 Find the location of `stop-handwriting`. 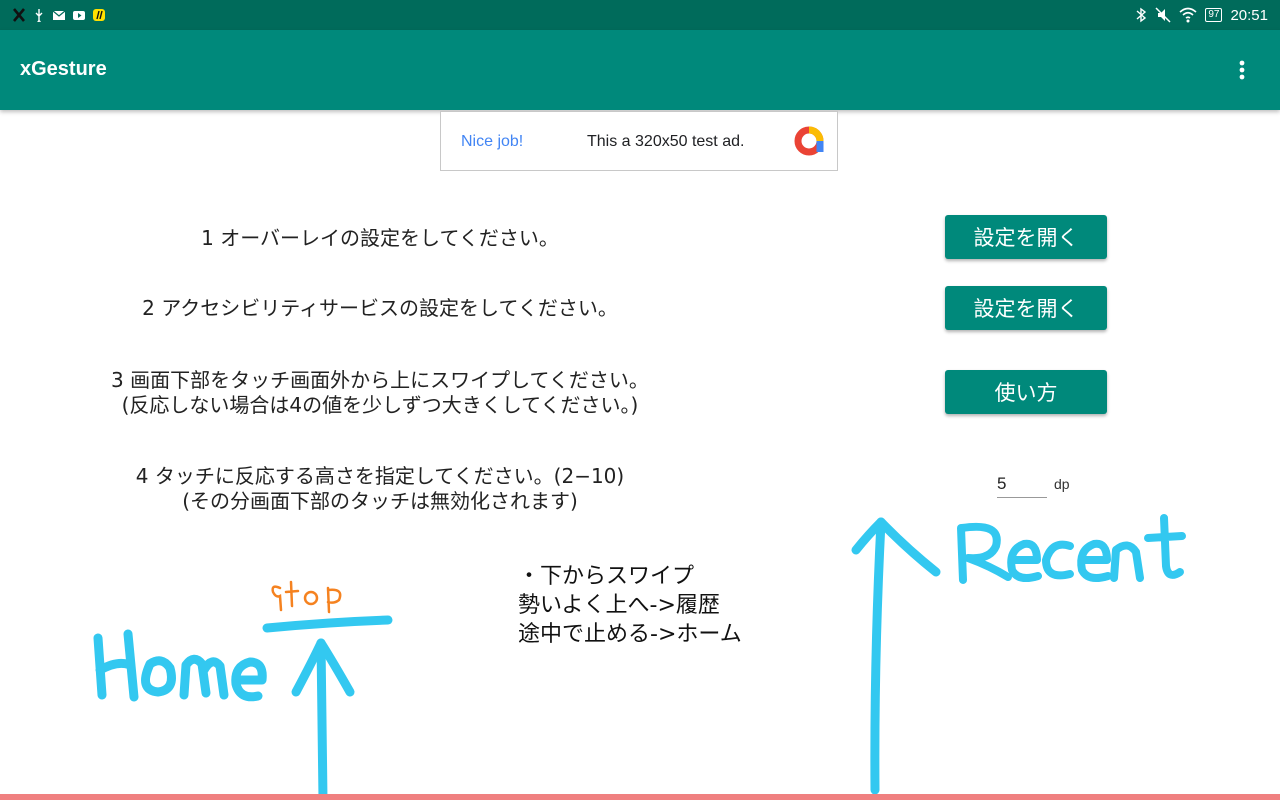

stop-handwriting is located at coordinates (306, 597).